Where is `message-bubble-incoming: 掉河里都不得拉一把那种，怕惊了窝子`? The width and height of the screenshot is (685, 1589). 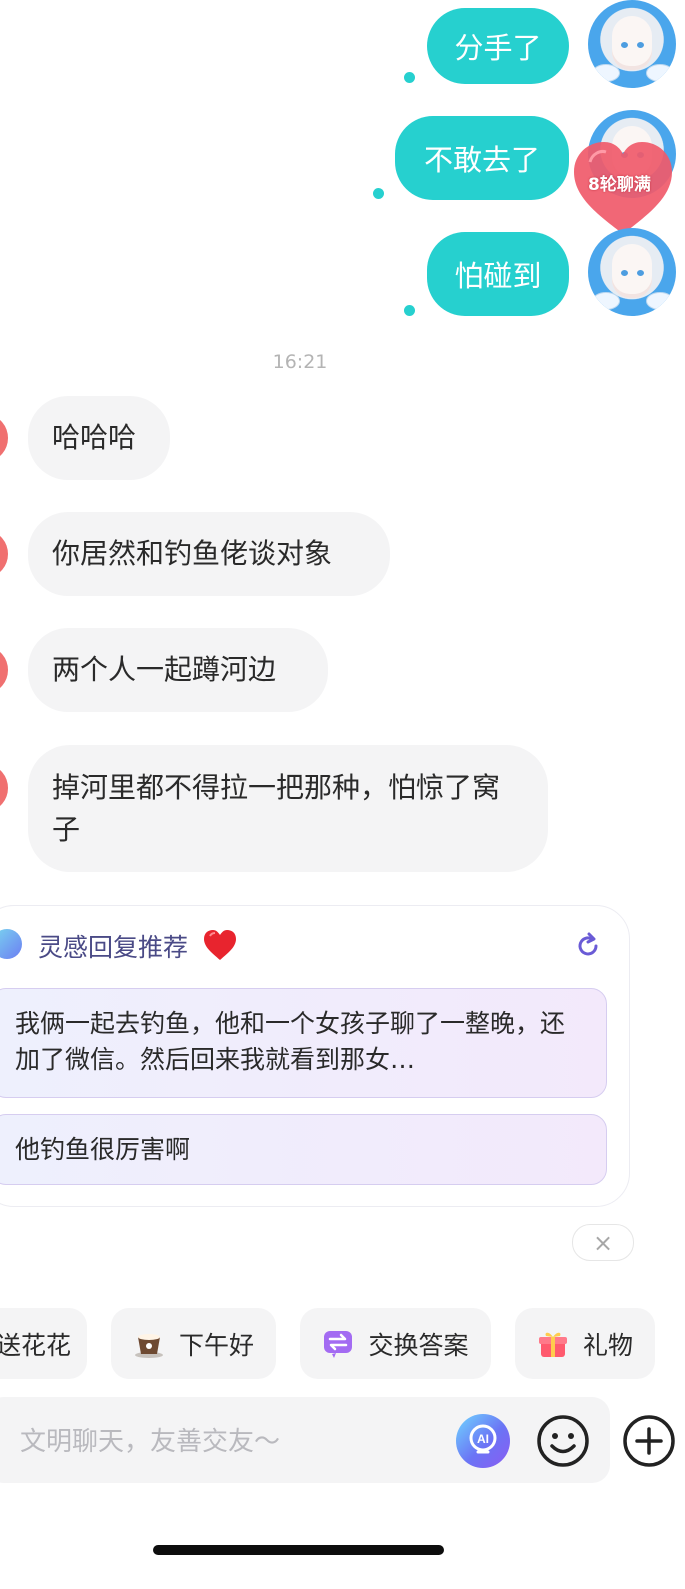
message-bubble-incoming: 掉河里都不得拉一把那种，怕惊了窝子 is located at coordinates (288, 808).